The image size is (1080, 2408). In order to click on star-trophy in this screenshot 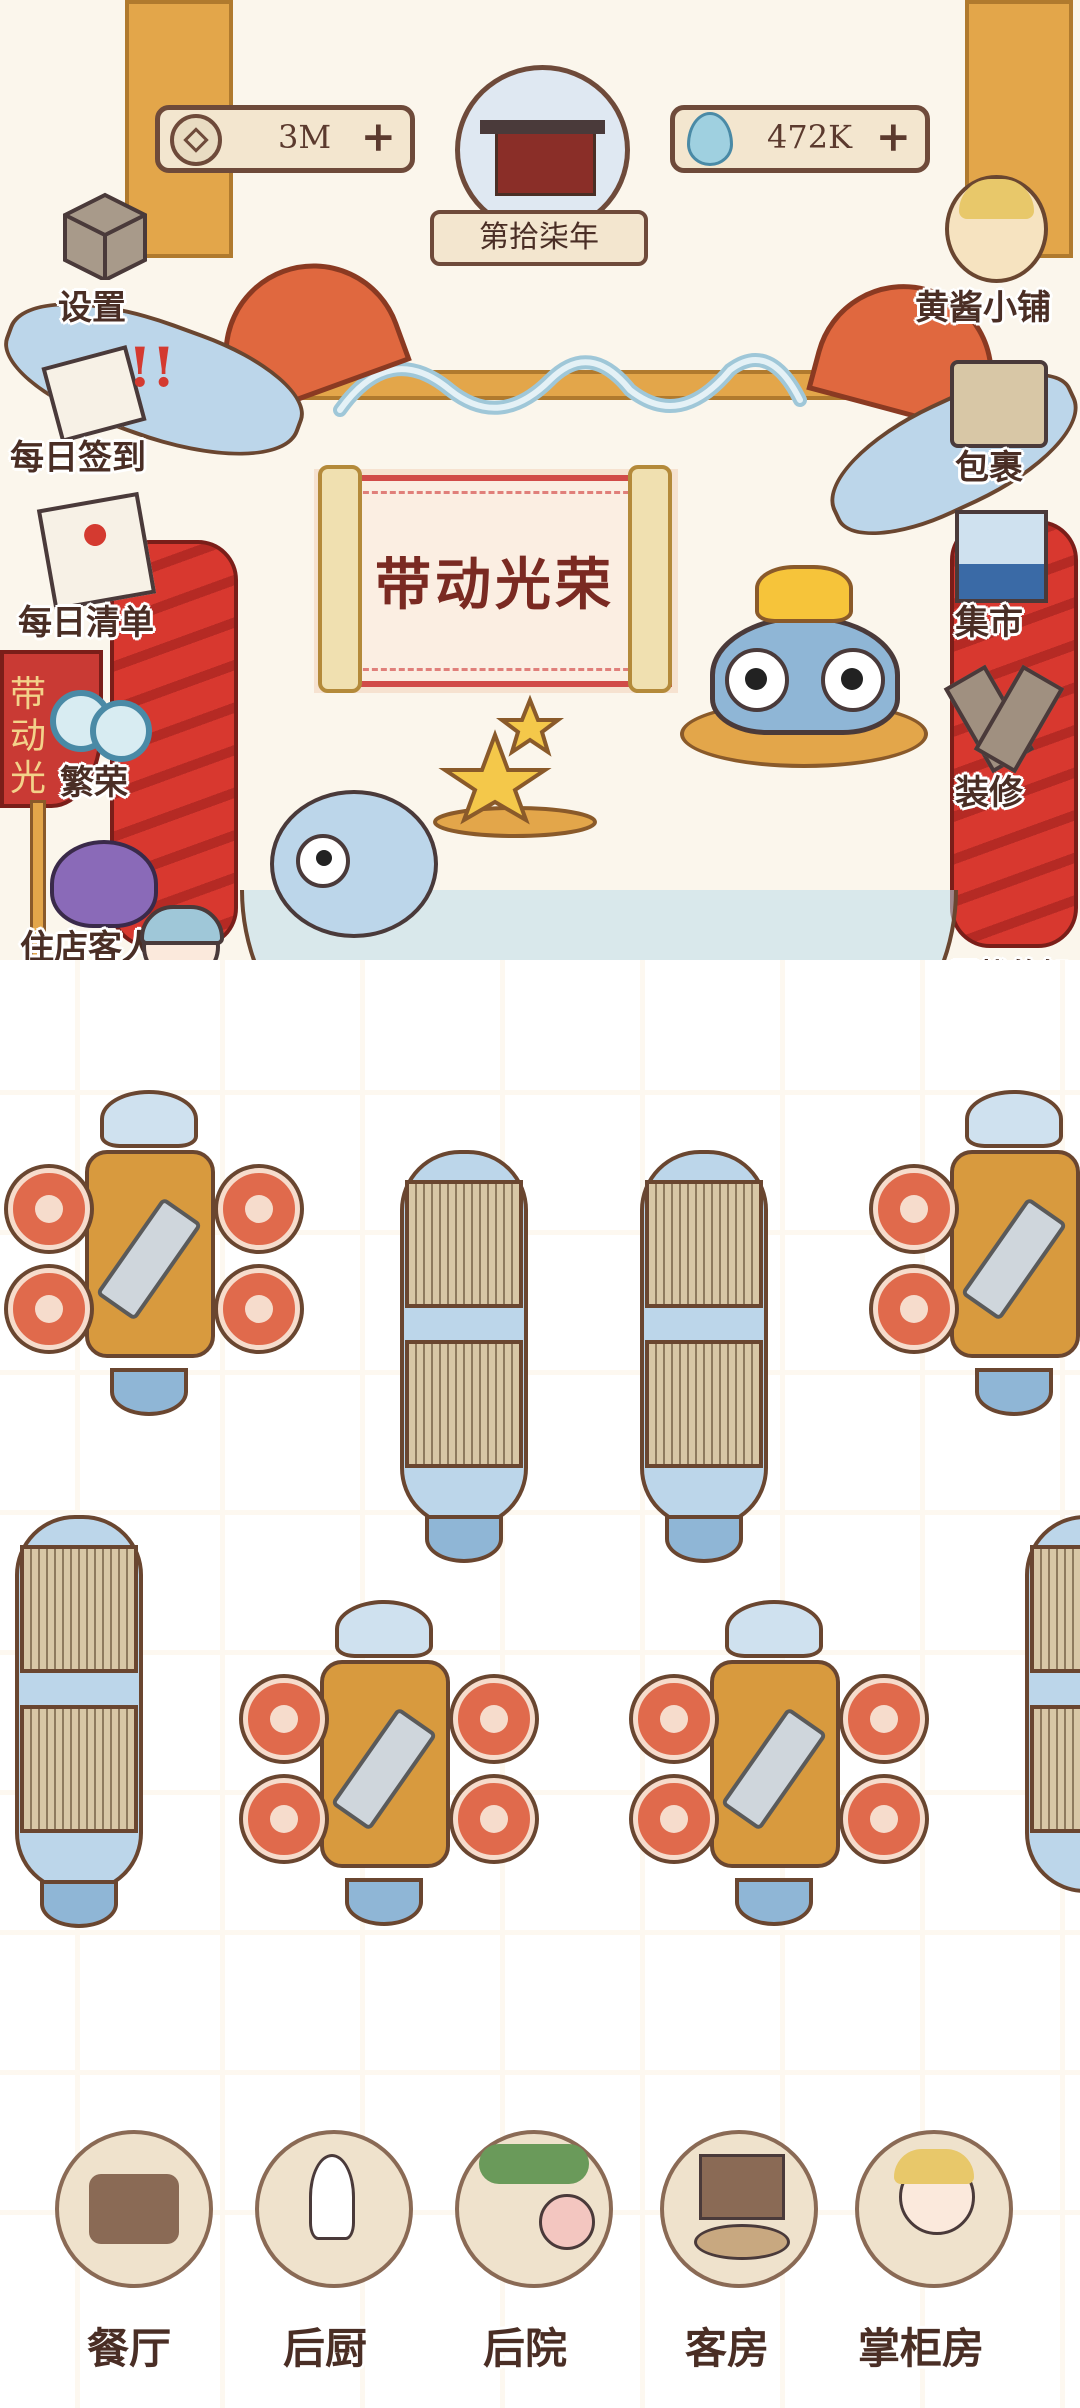, I will do `click(515, 766)`.